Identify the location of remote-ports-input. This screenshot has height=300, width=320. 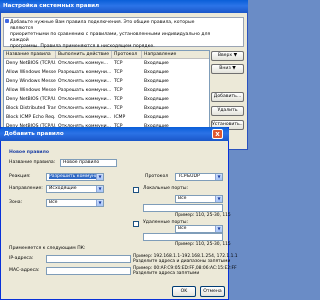
(183, 237).